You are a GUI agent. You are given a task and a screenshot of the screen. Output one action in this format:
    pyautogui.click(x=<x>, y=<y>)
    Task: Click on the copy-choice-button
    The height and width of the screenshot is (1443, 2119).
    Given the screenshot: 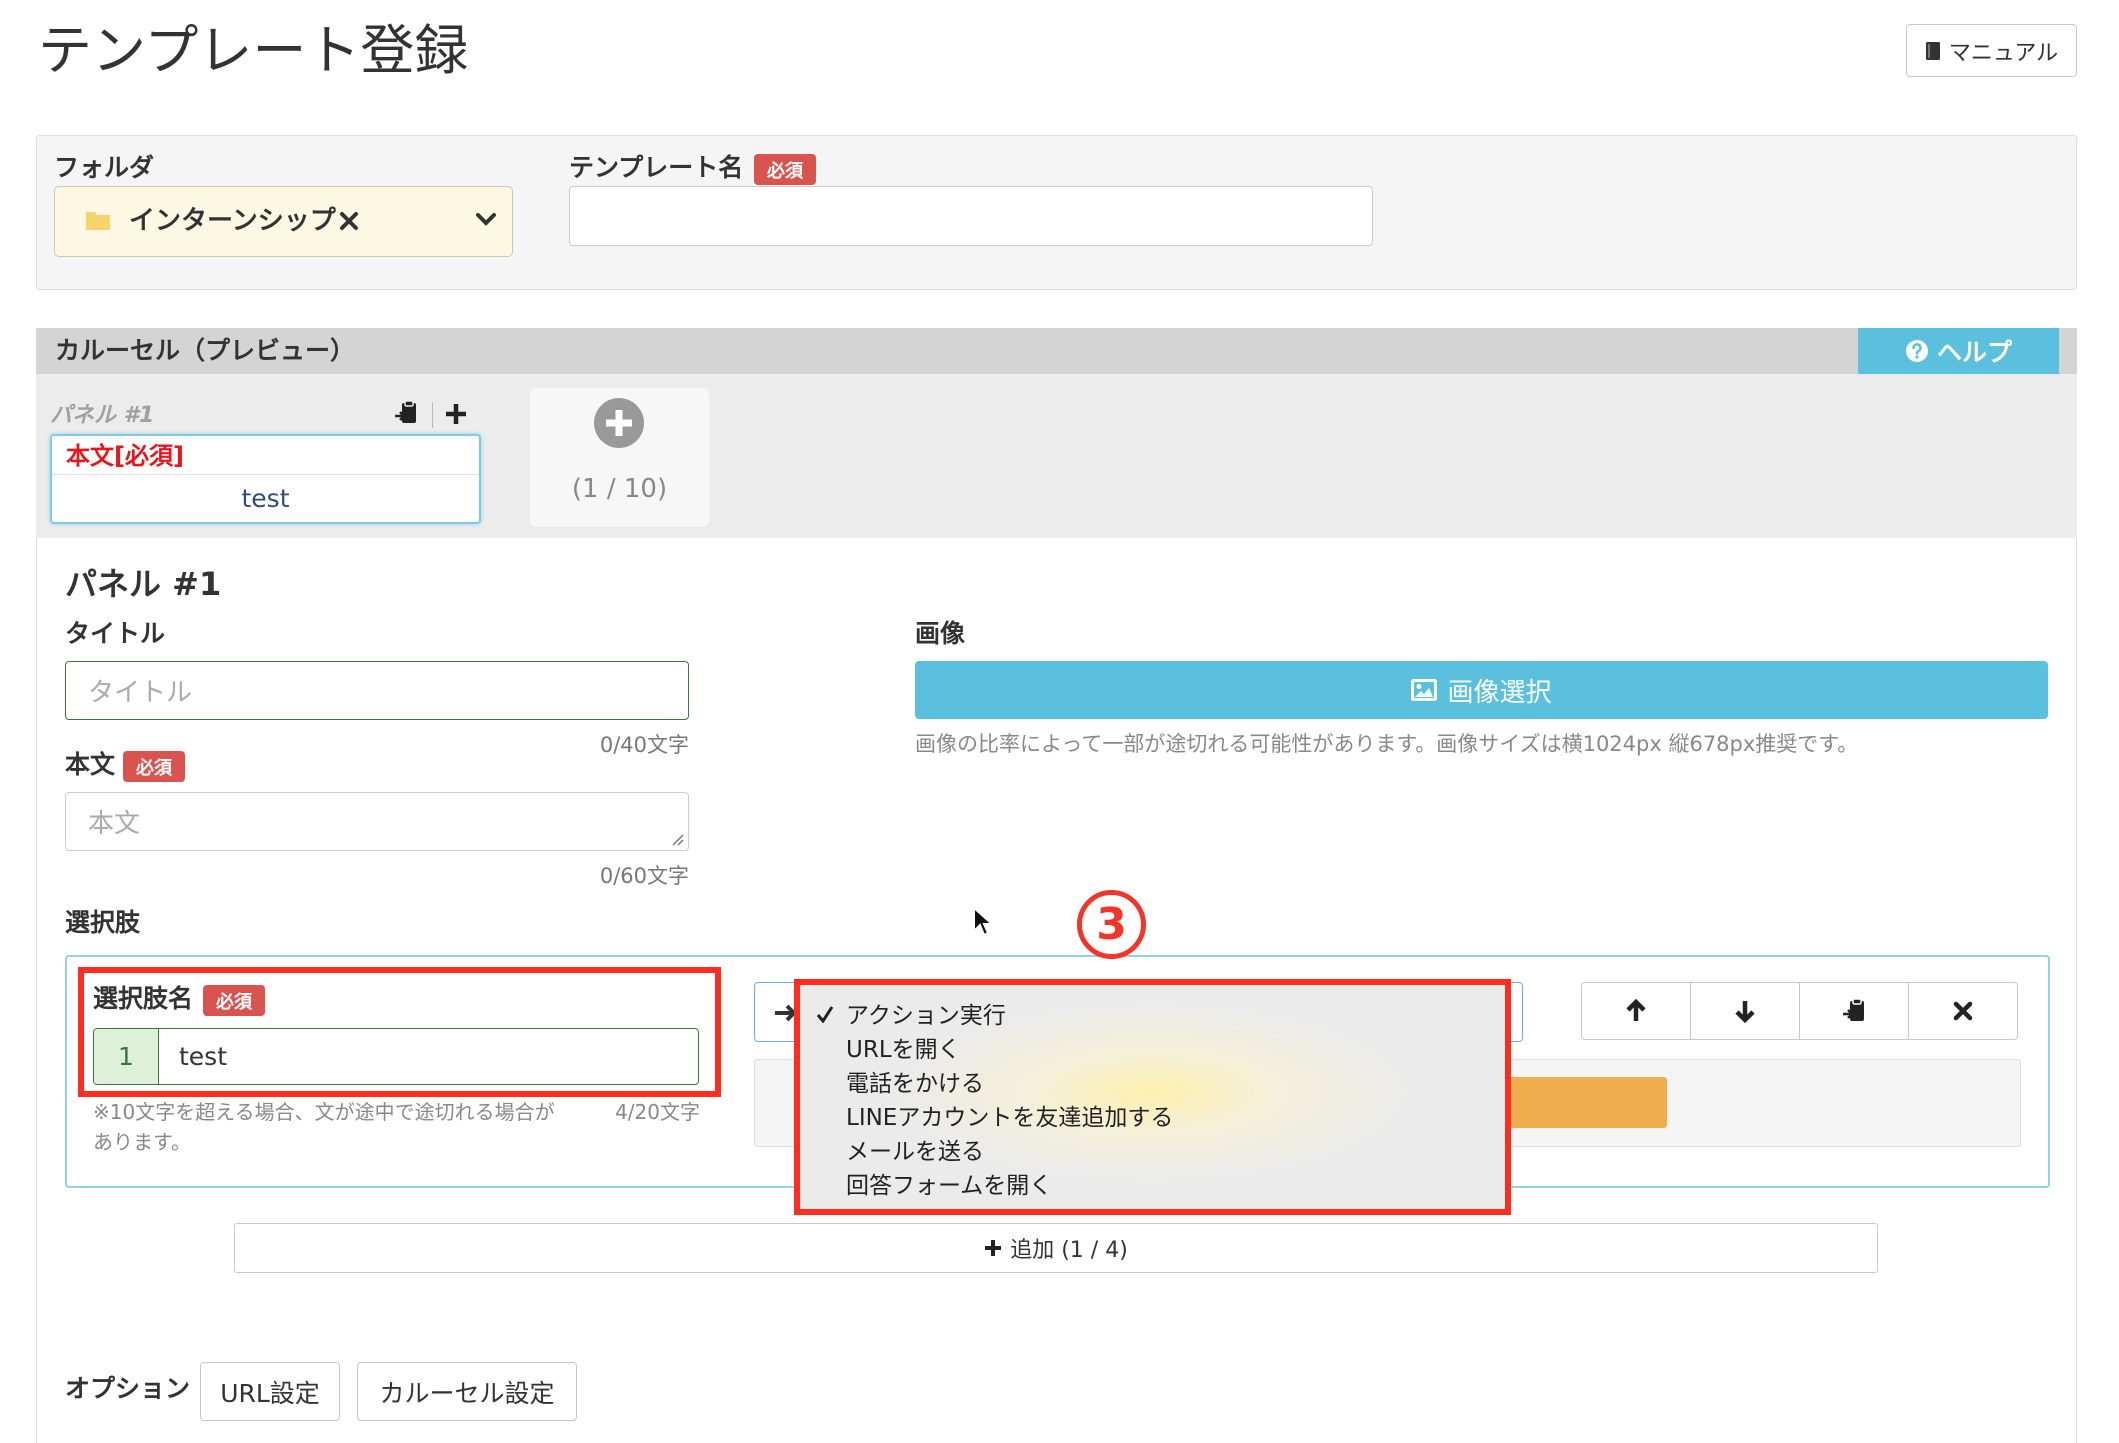 What is the action you would take?
    pyautogui.click(x=1854, y=1011)
    